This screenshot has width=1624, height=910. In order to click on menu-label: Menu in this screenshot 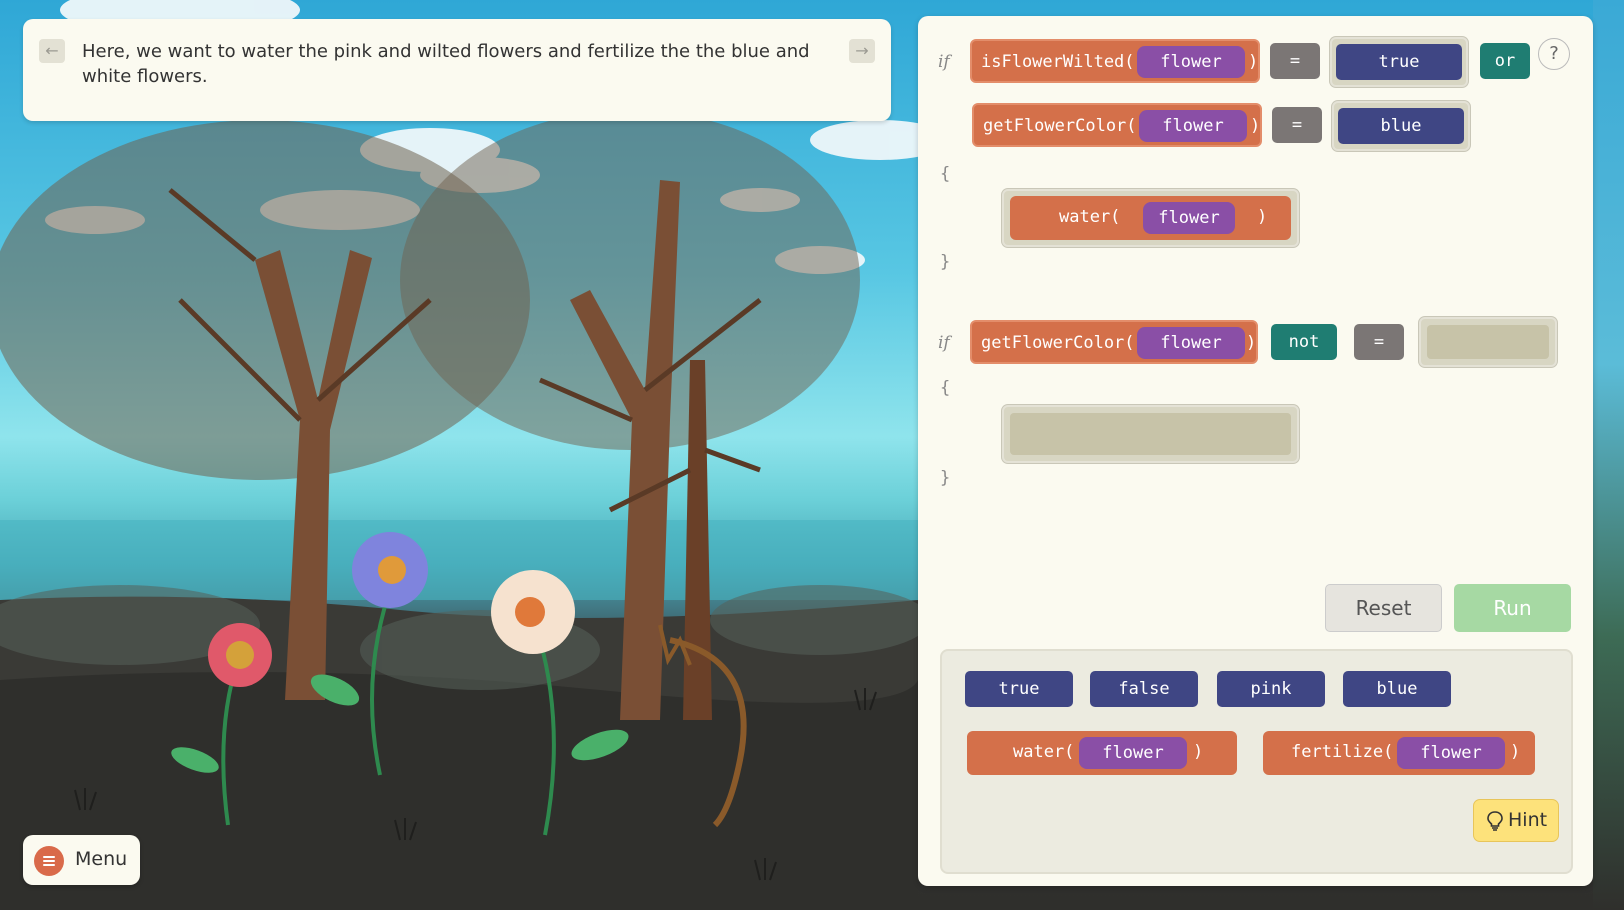, I will do `click(101, 859)`.